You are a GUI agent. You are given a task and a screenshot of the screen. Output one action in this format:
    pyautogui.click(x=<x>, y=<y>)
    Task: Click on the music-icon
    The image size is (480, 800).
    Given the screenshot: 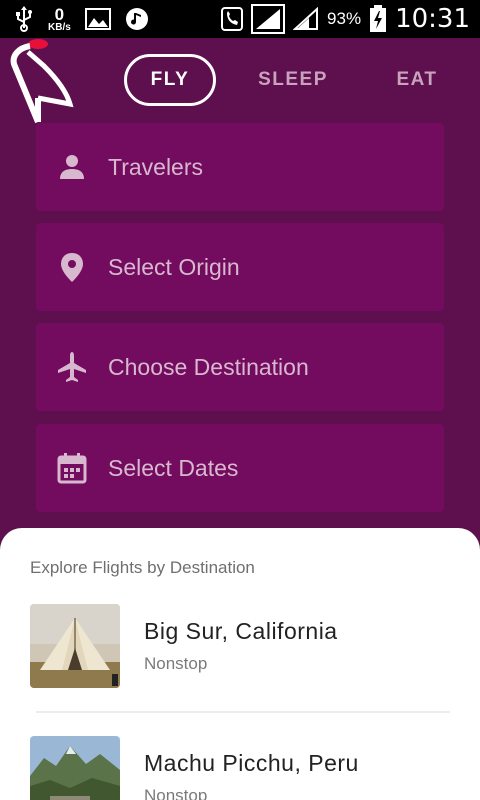 What is the action you would take?
    pyautogui.click(x=137, y=19)
    